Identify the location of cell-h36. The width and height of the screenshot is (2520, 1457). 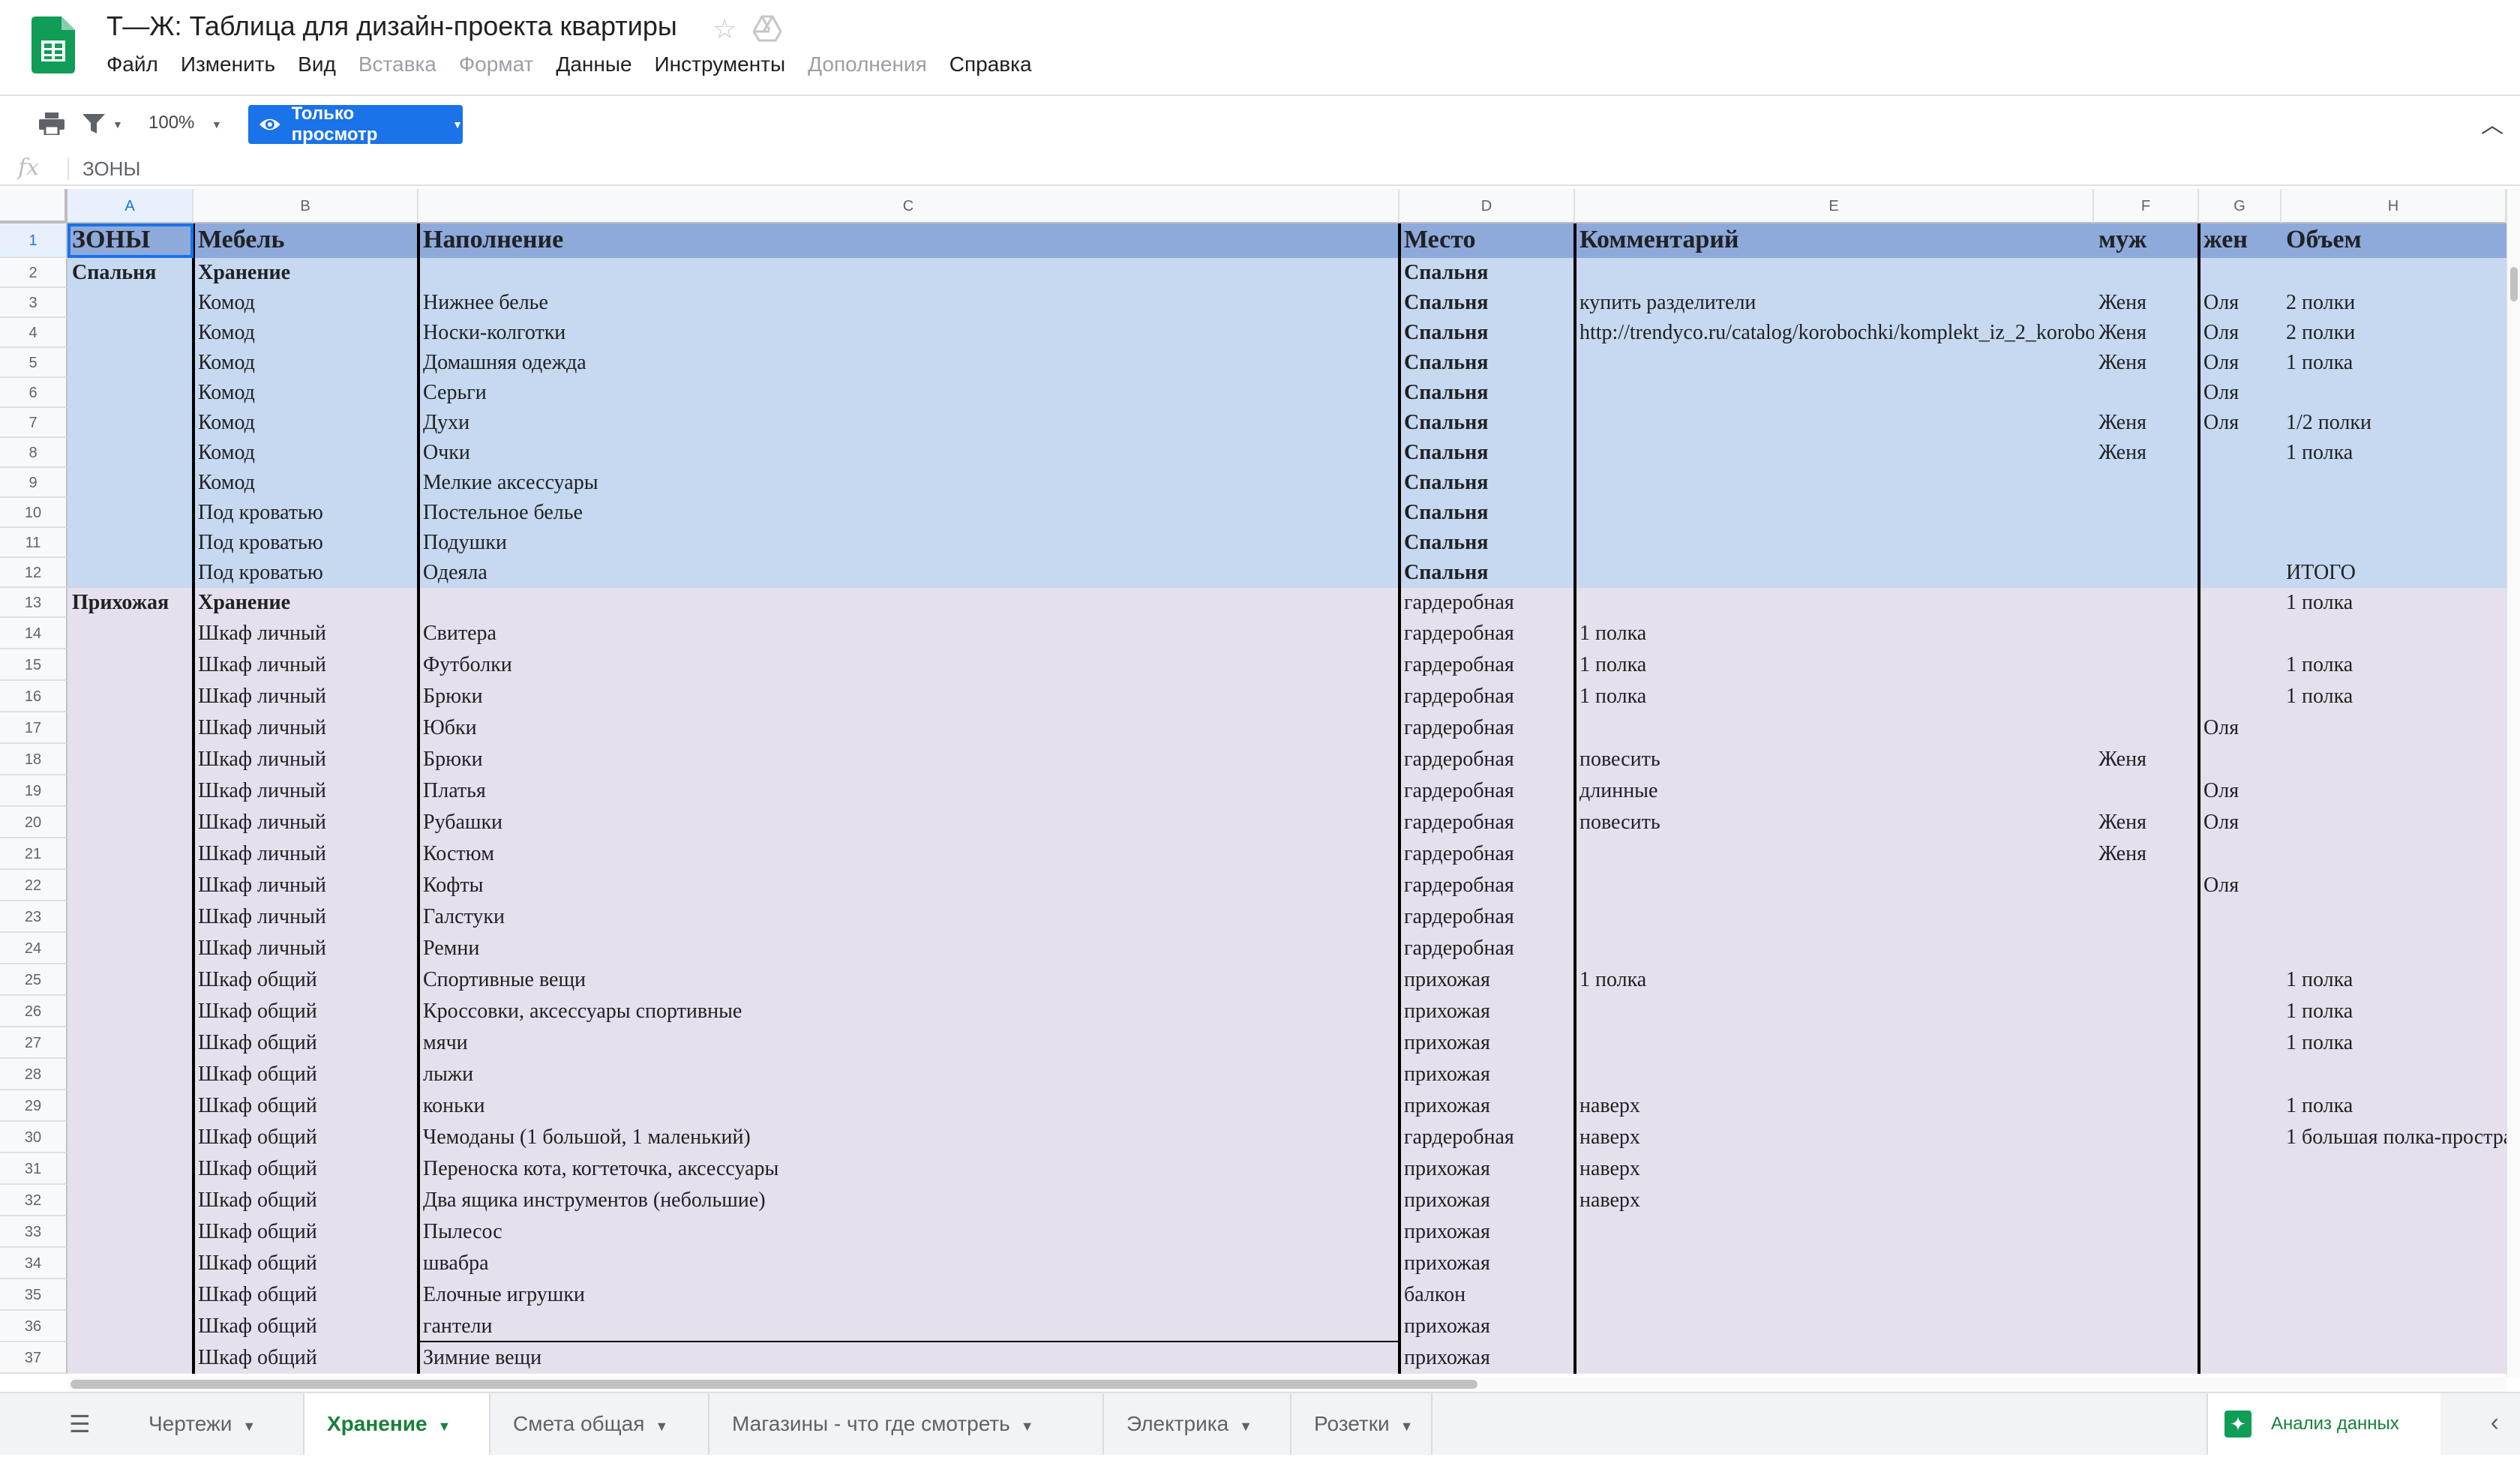
(2394, 1327).